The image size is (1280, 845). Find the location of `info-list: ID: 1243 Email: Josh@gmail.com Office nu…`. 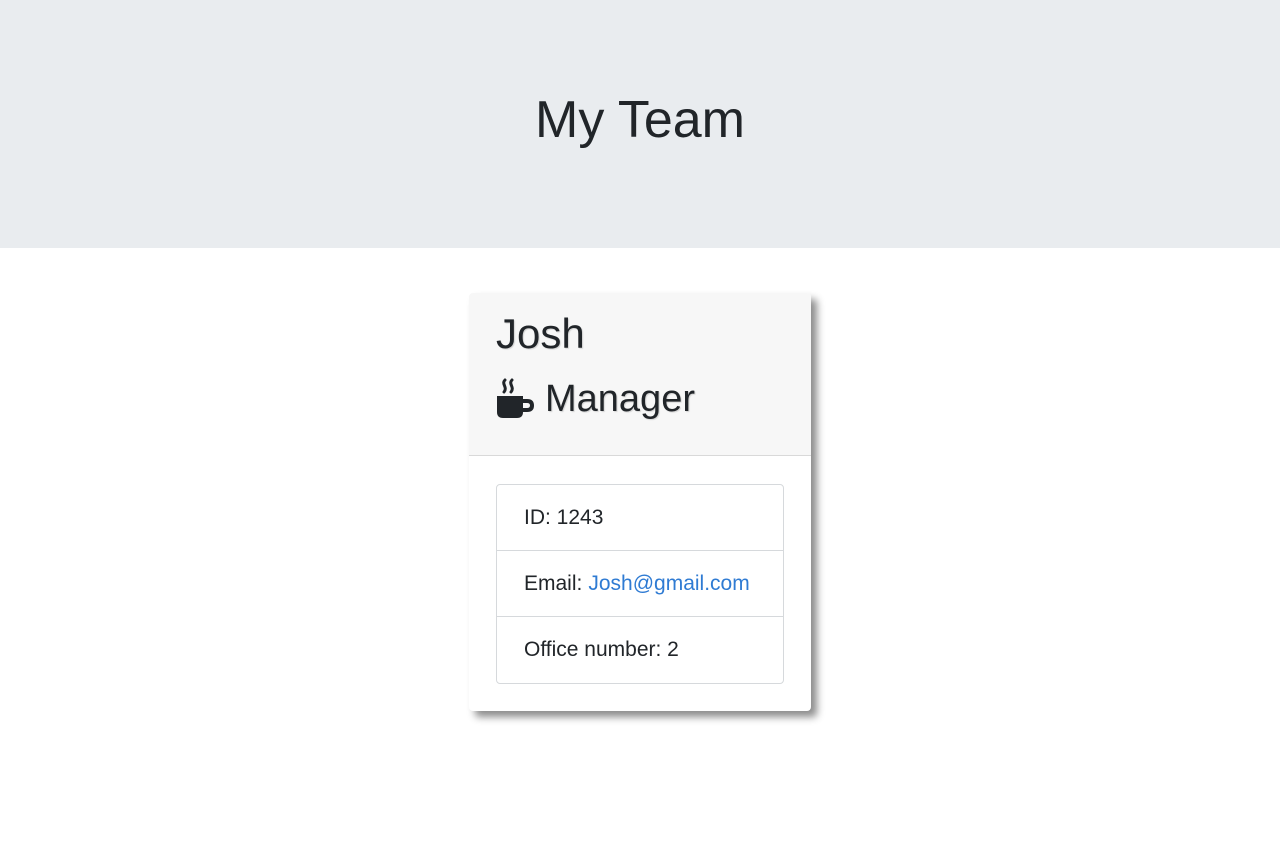

info-list: ID: 1243 Email: Josh@gmail.com Office nu… is located at coordinates (640, 584).